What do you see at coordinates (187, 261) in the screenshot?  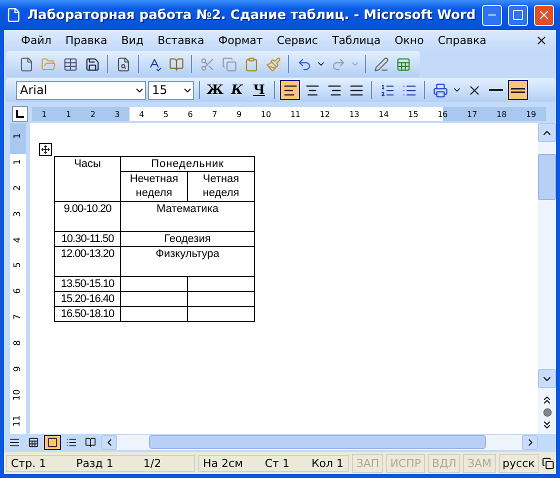 I see `table-cell: Физкультура` at bounding box center [187, 261].